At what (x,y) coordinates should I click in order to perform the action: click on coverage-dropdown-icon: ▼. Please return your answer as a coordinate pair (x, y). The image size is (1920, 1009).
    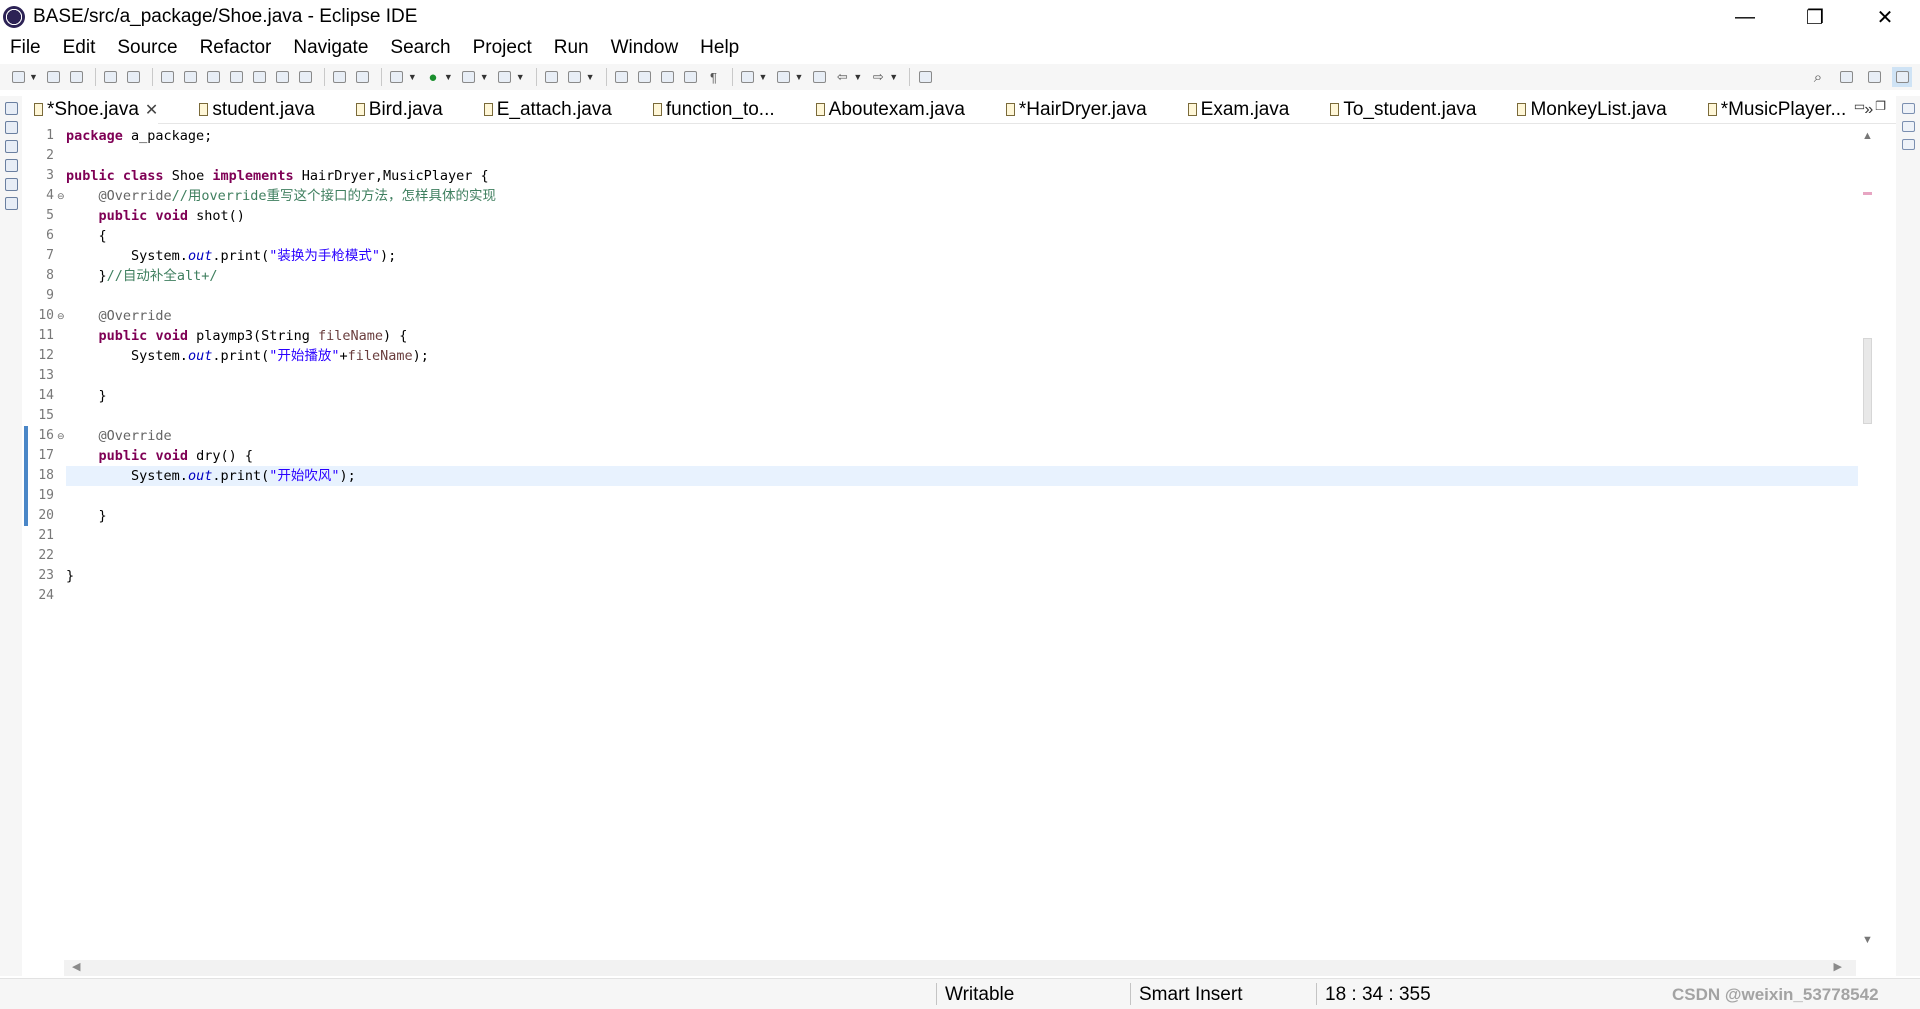
    Looking at the image, I should click on (484, 77).